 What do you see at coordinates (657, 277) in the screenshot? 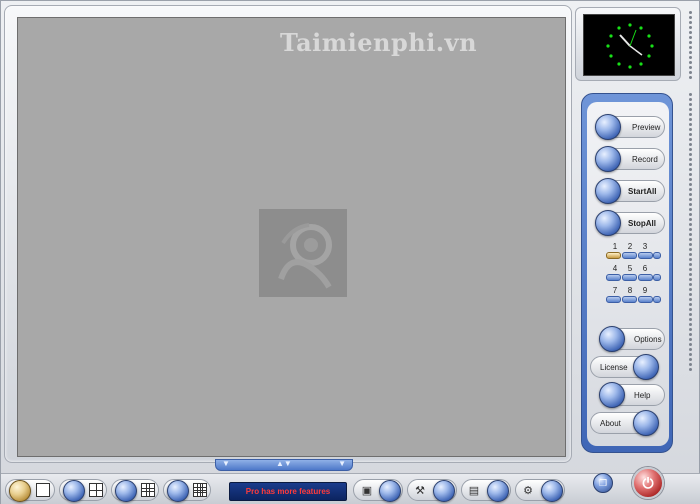
I see `channel-row-2-end` at bounding box center [657, 277].